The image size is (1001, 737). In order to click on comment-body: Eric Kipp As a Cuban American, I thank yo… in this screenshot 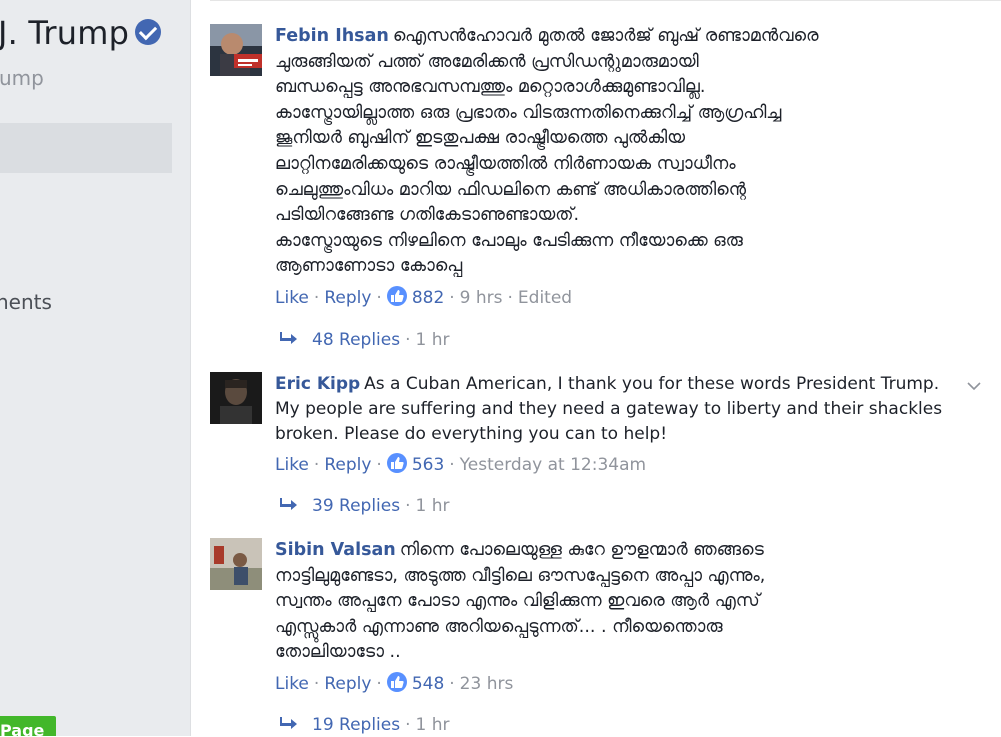, I will do `click(625, 424)`.